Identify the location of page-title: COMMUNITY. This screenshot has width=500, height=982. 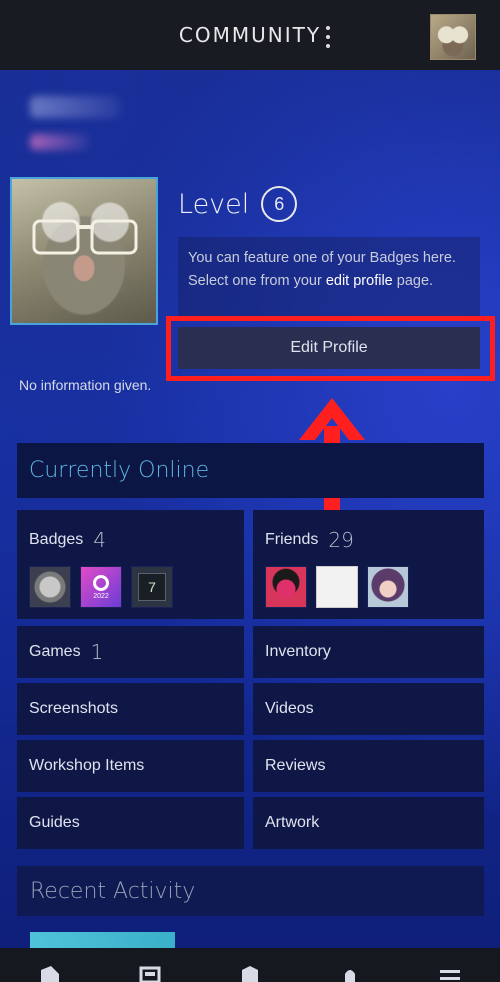
(250, 35).